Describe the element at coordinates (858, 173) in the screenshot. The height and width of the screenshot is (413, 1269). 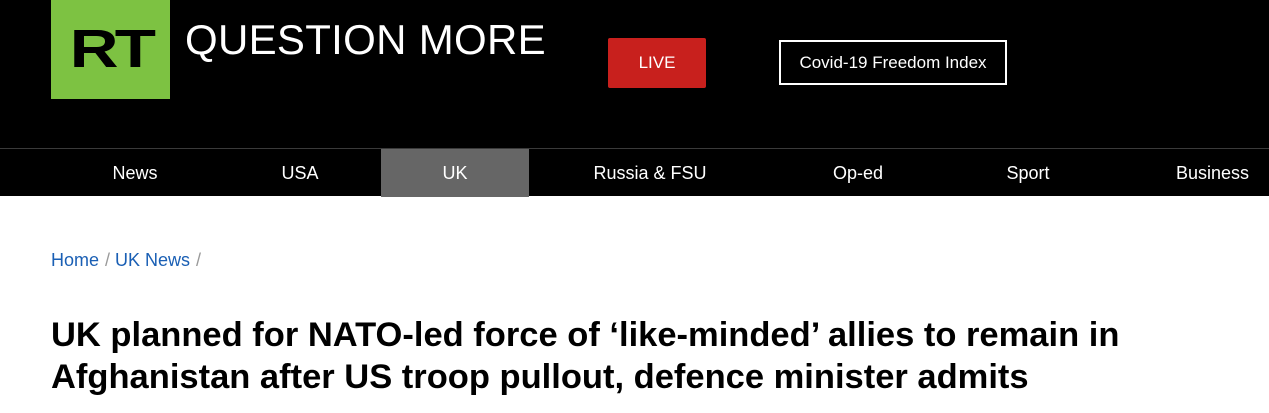
I see `nav-item-op-ed: Op-ed` at that location.